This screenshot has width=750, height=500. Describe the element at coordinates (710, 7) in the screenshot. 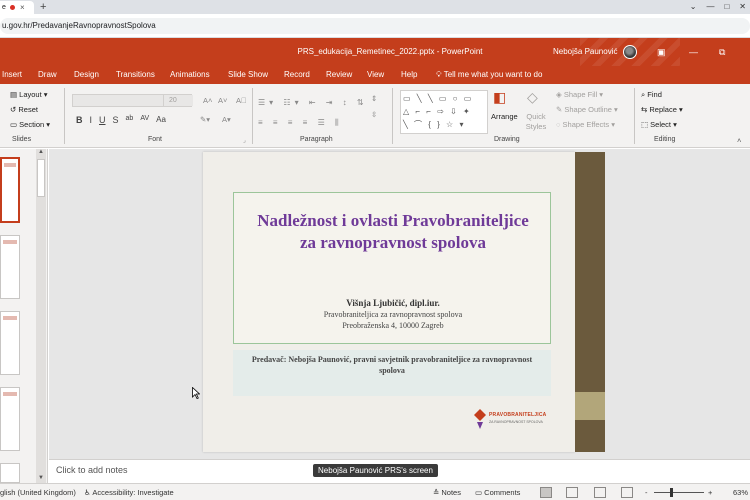

I see `minimize-window-icon: —` at that location.